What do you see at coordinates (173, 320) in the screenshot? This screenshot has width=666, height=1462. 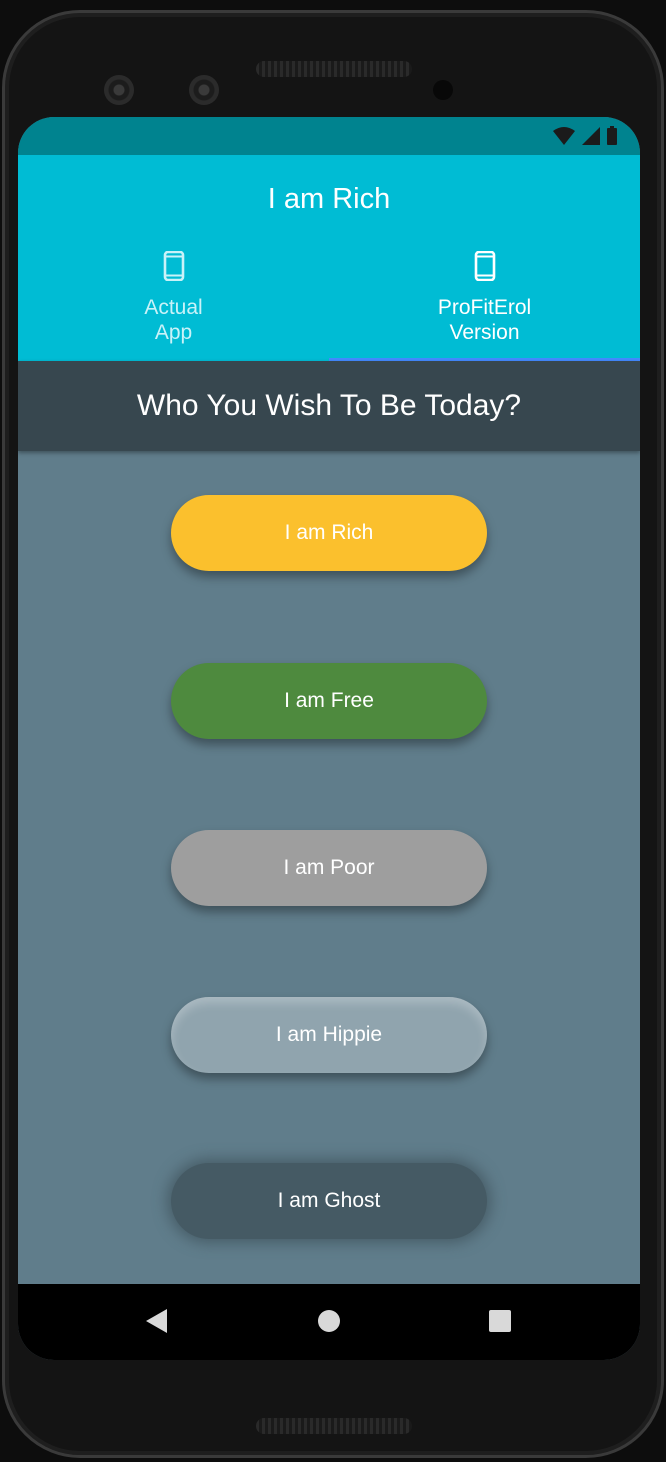 I see `tab-label: Actual App` at bounding box center [173, 320].